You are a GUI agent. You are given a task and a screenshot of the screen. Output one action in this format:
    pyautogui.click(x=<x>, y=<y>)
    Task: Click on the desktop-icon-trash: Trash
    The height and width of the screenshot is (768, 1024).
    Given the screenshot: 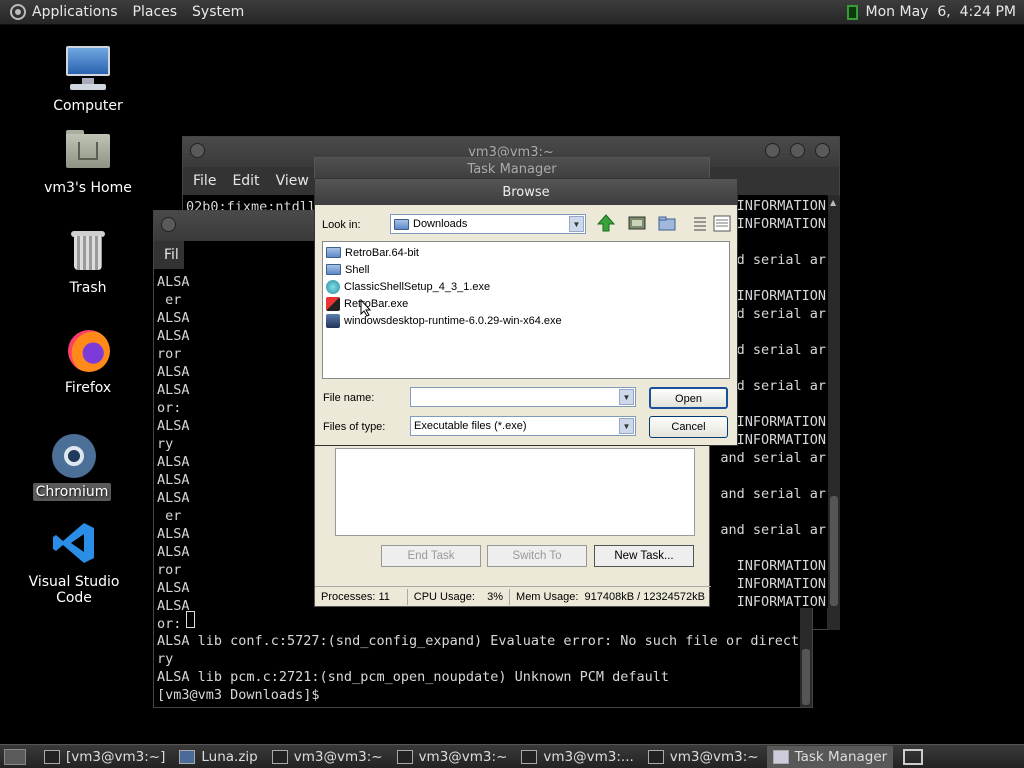 What is the action you would take?
    pyautogui.click(x=88, y=261)
    